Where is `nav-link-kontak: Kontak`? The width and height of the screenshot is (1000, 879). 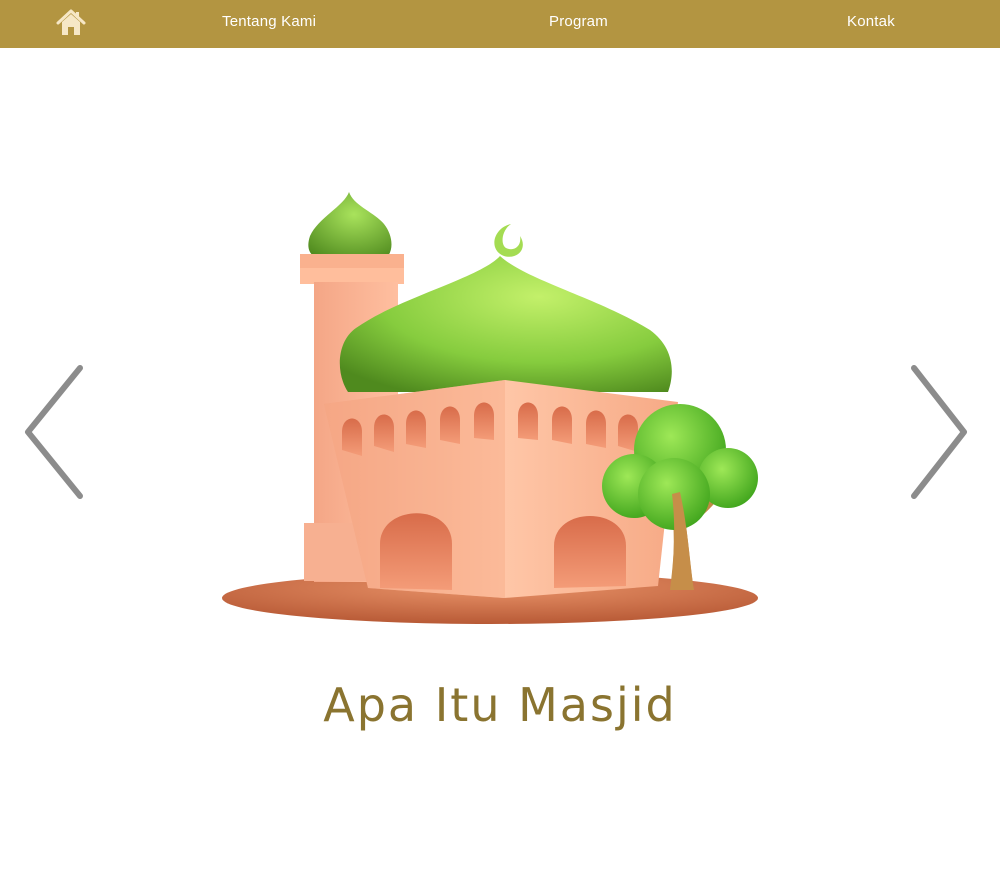
nav-link-kontak: Kontak is located at coordinates (871, 21).